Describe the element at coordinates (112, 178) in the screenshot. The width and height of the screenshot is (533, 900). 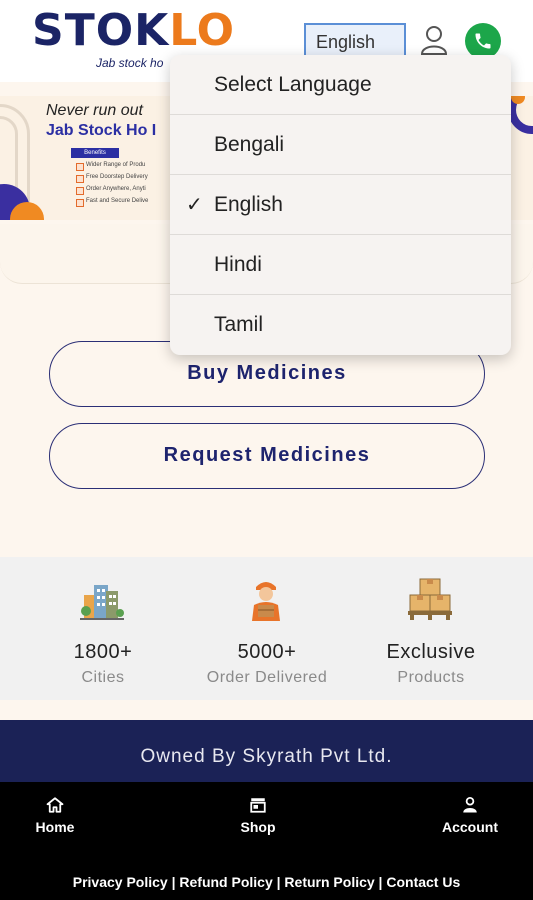
I see `benefit-item: Free Doorstep Delivery` at that location.